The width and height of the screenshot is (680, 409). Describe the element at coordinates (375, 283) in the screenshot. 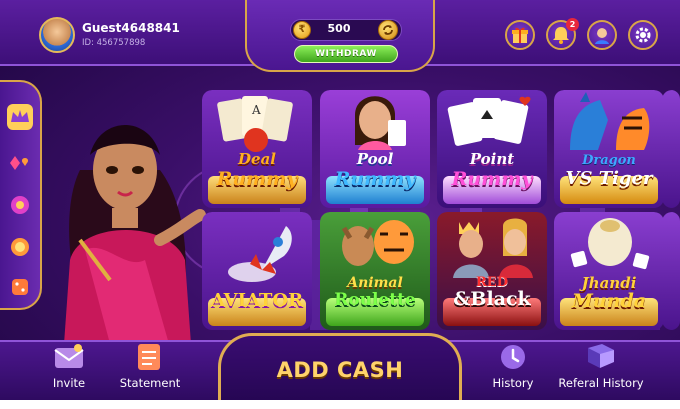

I see `game-title-line1: Animal` at that location.